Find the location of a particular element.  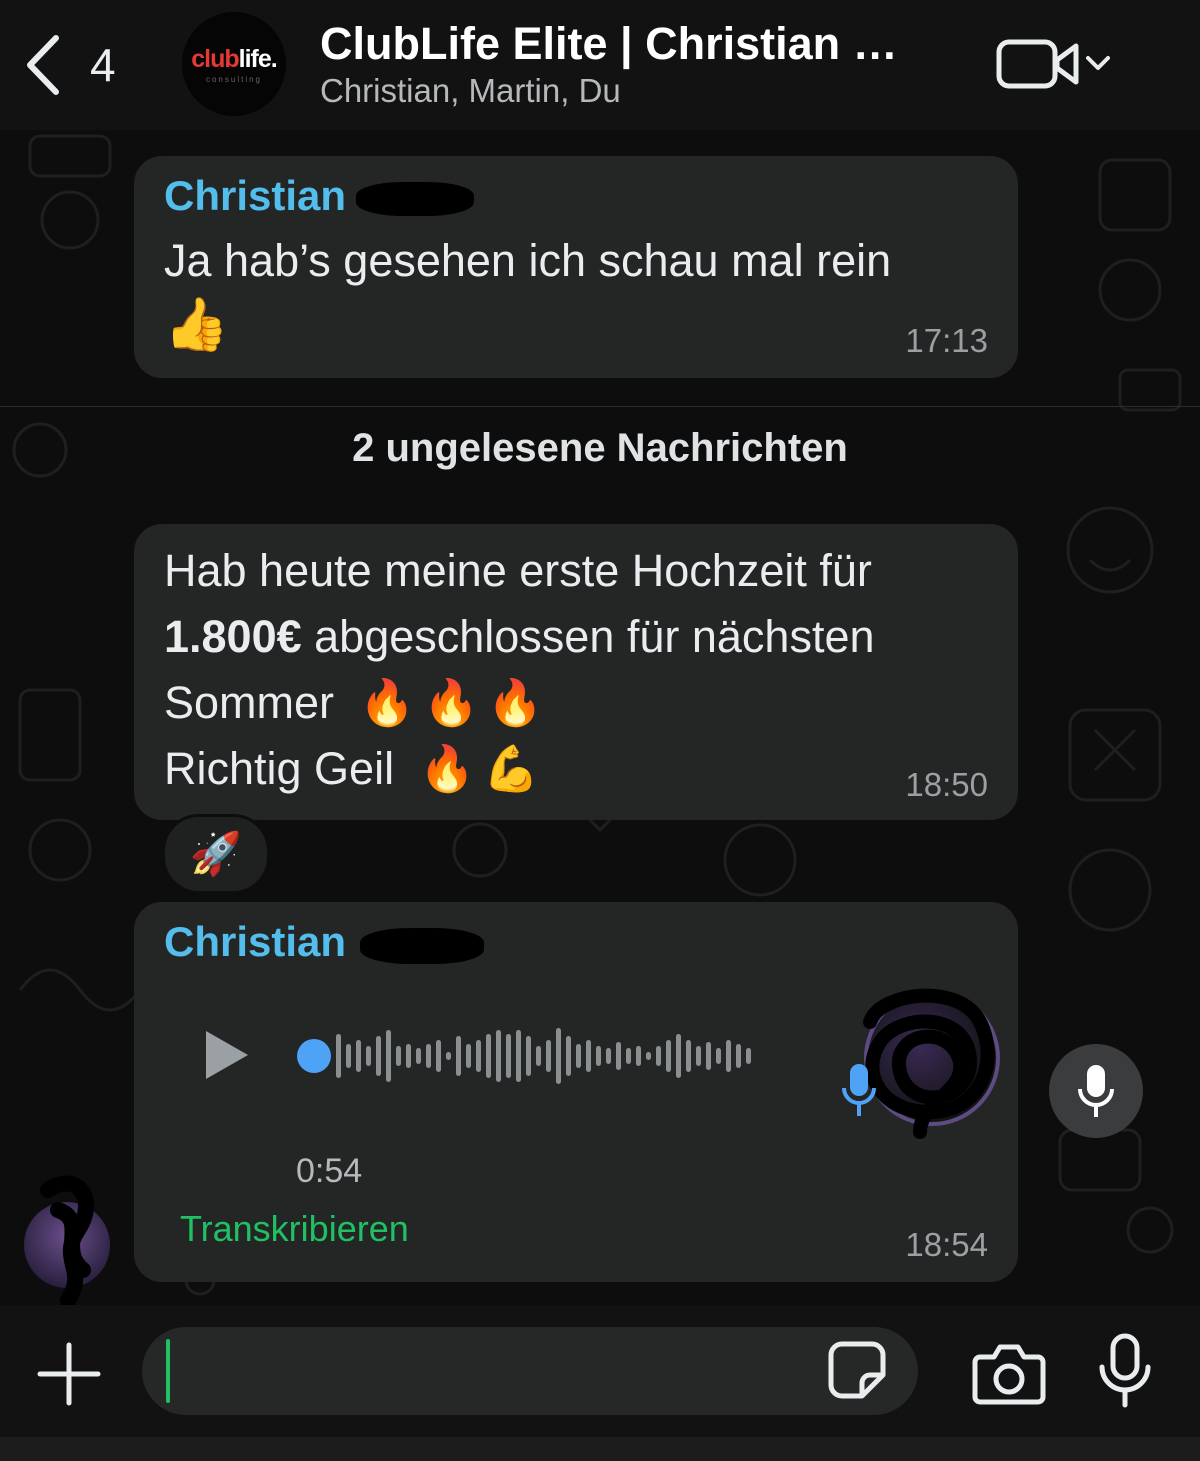

sender-avatar-redaction is located at coordinates (67, 1240).